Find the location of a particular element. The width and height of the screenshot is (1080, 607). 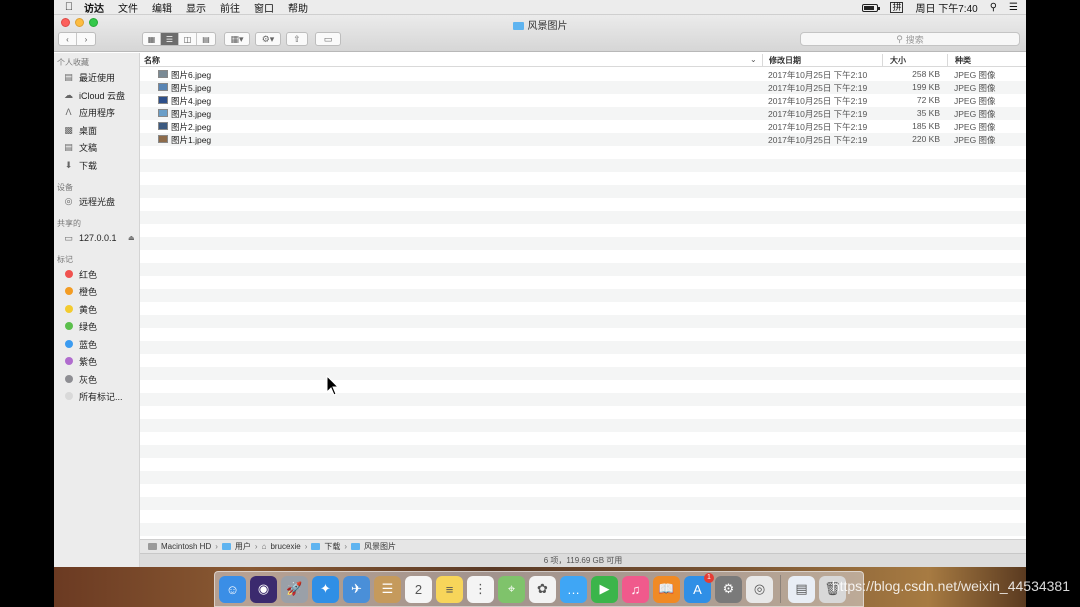

sidebar-tag-blue: 蓝色 is located at coordinates (80, 344).